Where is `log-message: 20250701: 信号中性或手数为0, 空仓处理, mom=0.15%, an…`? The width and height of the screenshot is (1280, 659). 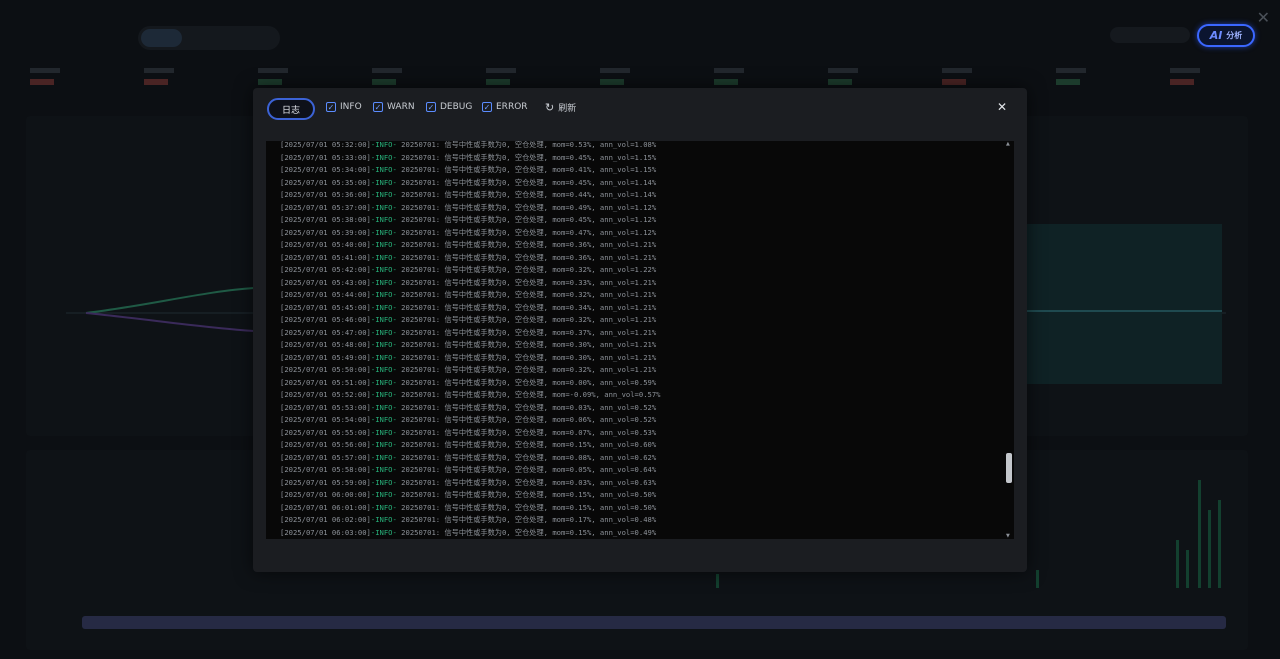 log-message: 20250701: 信号中性或手数为0, 空仓处理, mom=0.15%, an… is located at coordinates (526, 495).